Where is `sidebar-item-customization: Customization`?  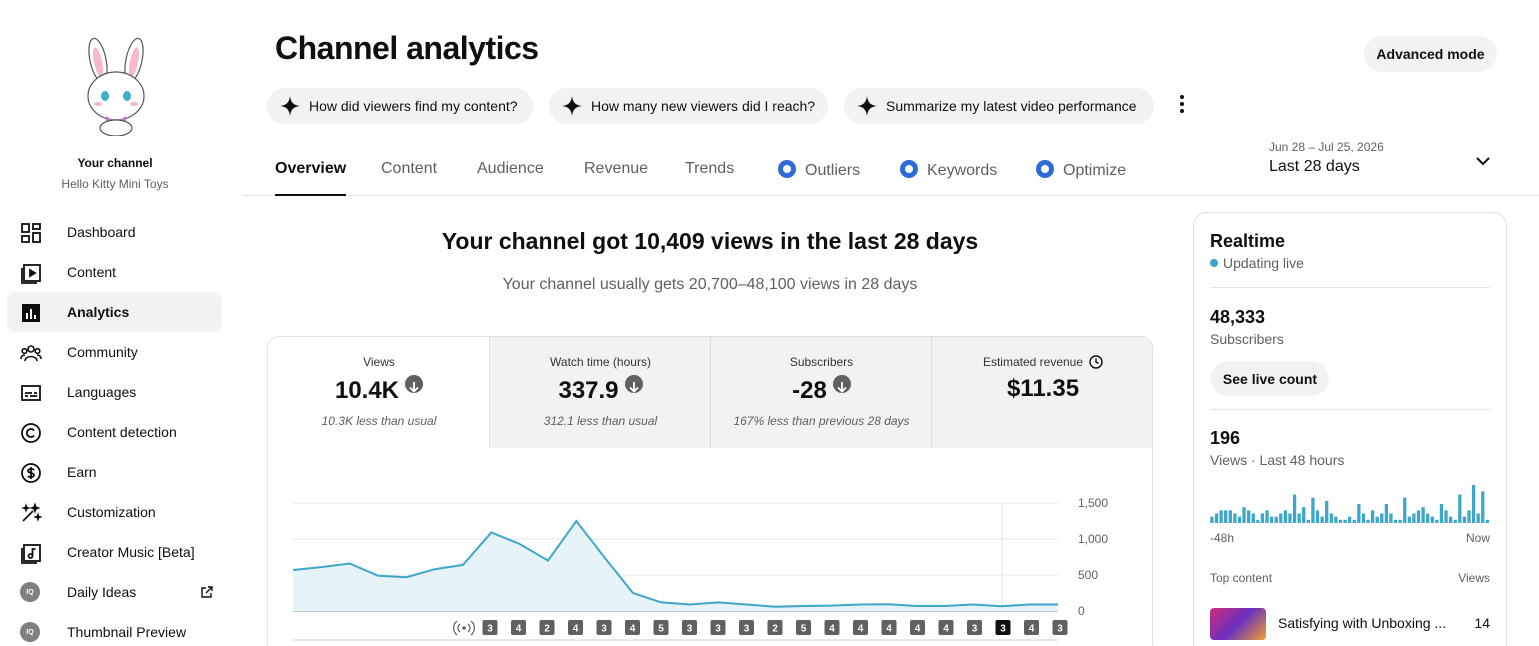
sidebar-item-customization: Customization is located at coordinates (114, 512).